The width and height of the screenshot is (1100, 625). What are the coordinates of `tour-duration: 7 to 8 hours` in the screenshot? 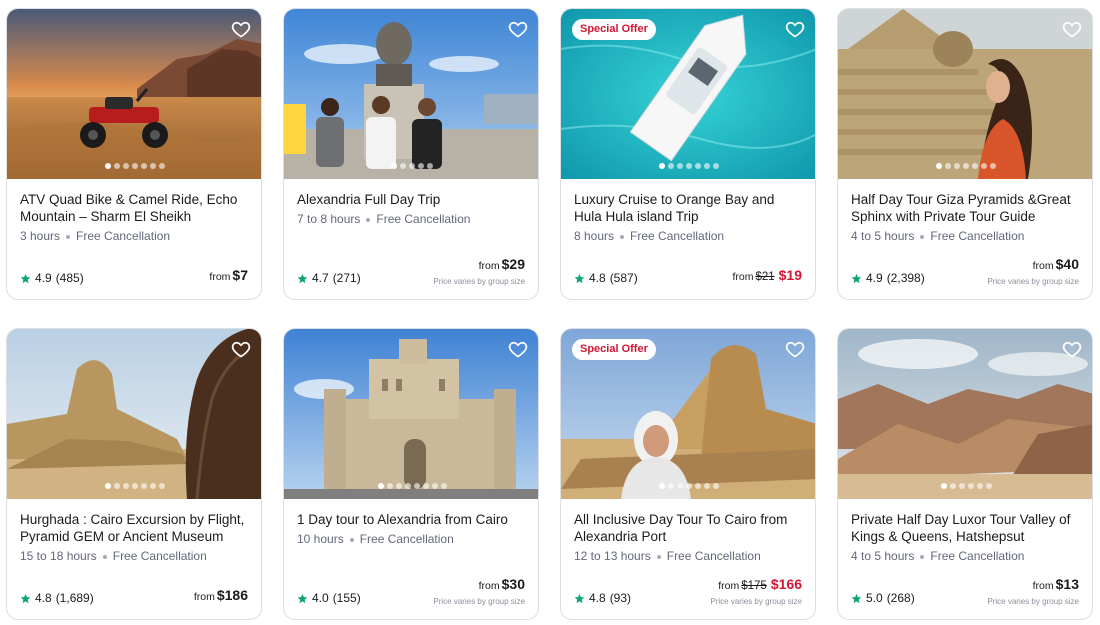 It's located at (329, 219).